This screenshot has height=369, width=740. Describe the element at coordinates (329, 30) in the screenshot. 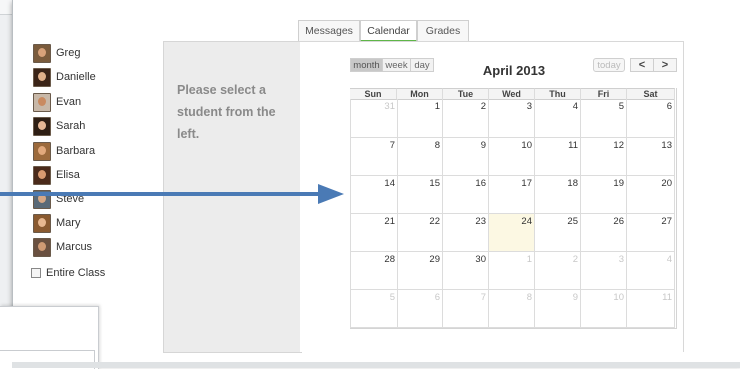

I see `tab-messages: Messages` at that location.